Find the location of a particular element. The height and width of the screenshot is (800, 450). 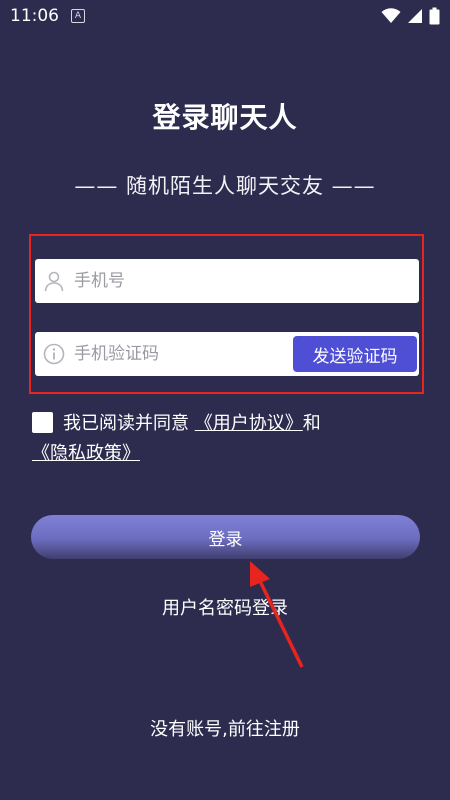

signal-icon is located at coordinates (415, 16).